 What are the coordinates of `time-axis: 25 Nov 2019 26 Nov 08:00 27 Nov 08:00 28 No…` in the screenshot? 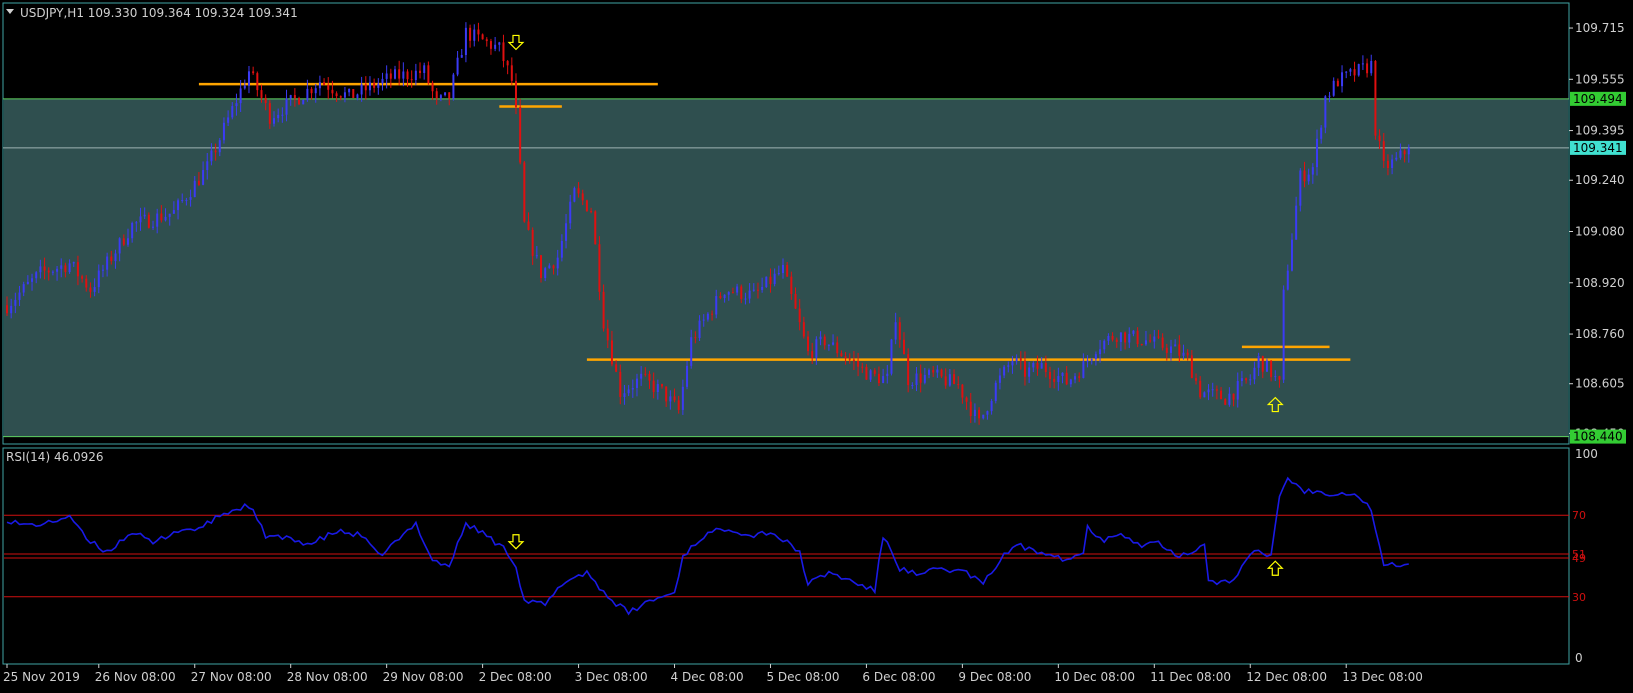 It's located at (713, 674).